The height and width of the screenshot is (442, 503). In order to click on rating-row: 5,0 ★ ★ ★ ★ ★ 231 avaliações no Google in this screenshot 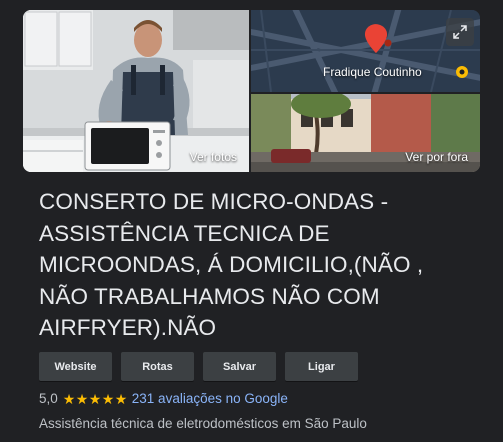, I will do `click(163, 398)`.